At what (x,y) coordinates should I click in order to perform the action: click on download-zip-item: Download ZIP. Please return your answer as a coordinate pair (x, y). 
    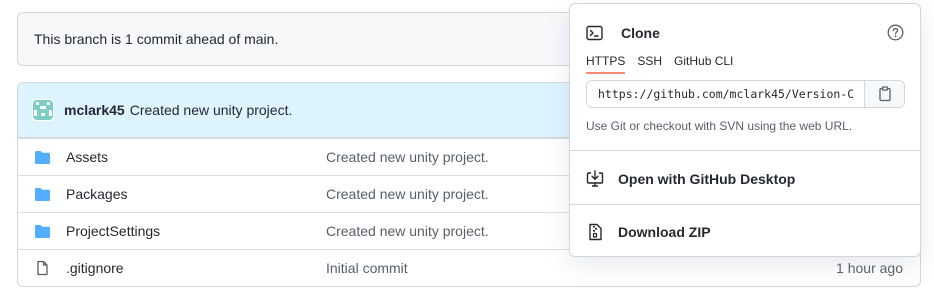
    Looking at the image, I should click on (745, 232).